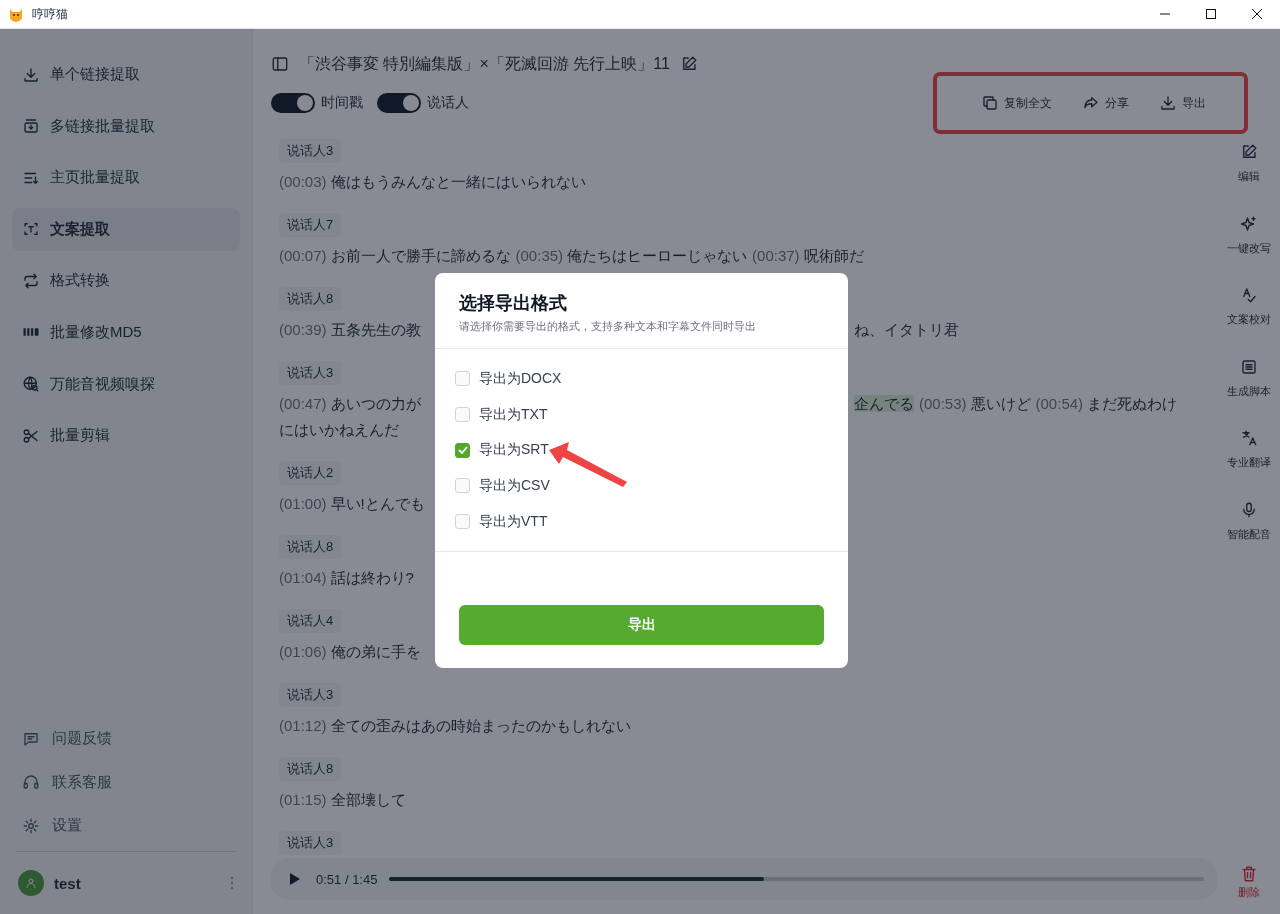 Image resolution: width=1280 pixels, height=914 pixels. What do you see at coordinates (350, 403) in the screenshot?
I see `transcript-text: (00:47) あいつの力が` at bounding box center [350, 403].